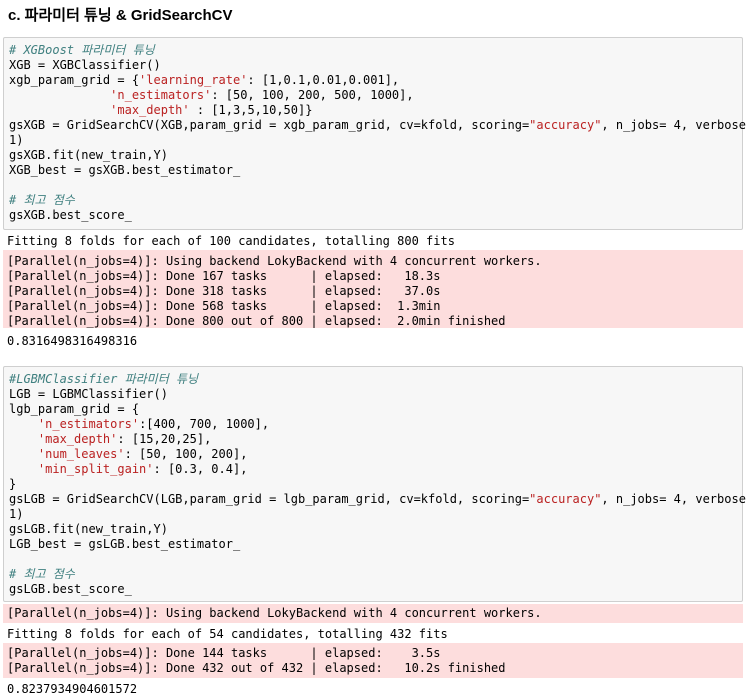 This screenshot has height=699, width=749. What do you see at coordinates (74, 409) in the screenshot?
I see `code-line: lgb_param_grid = {` at bounding box center [74, 409].